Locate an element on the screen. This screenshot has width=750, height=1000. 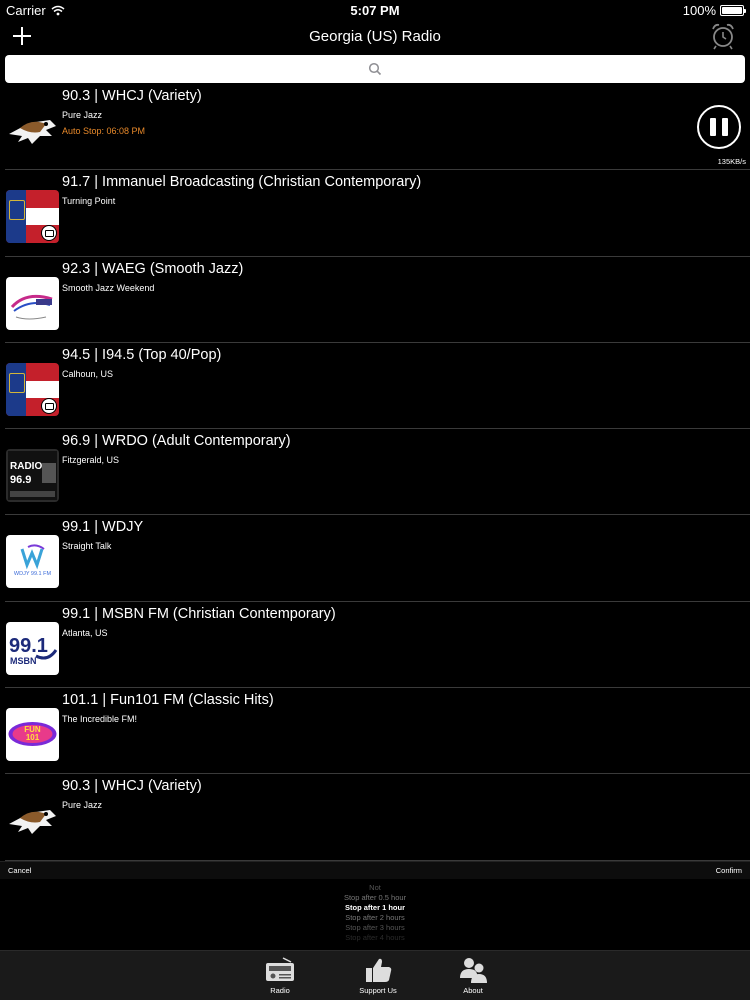
wdjy-logo: WDJY 99.1 FM is located at coordinates (32, 562).